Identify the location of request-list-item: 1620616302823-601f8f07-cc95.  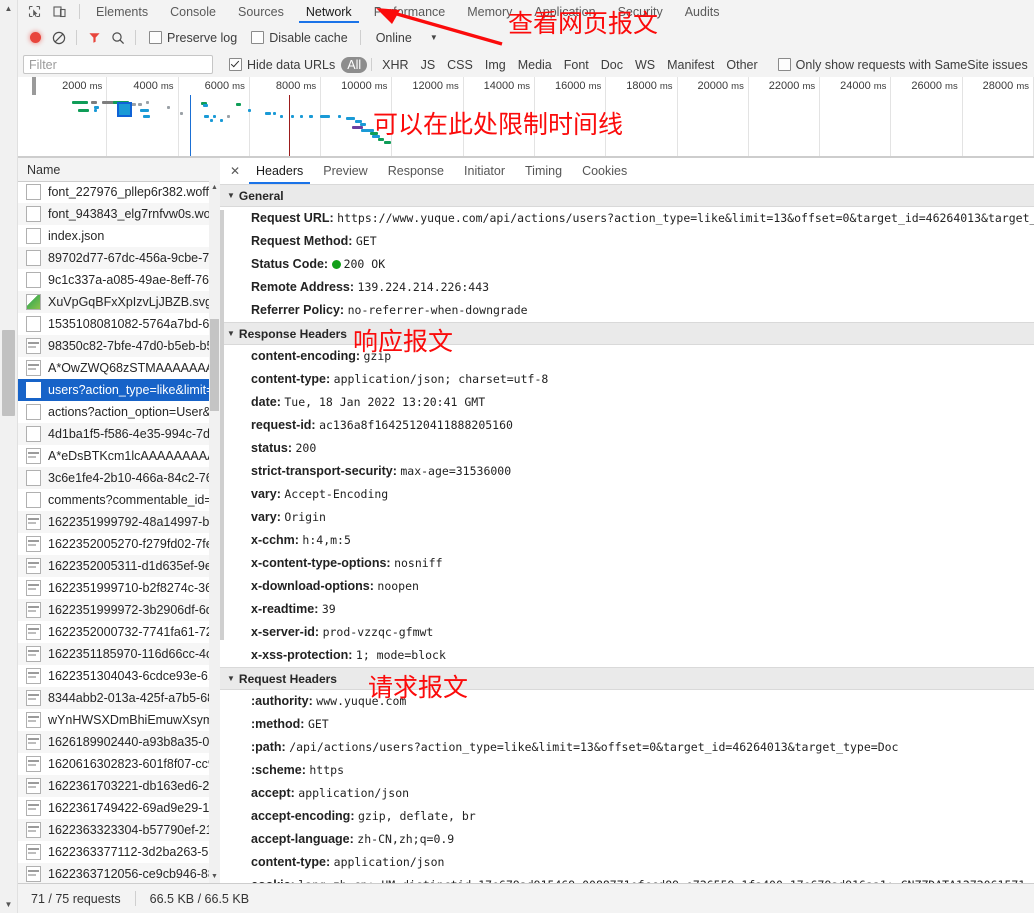
(118, 764).